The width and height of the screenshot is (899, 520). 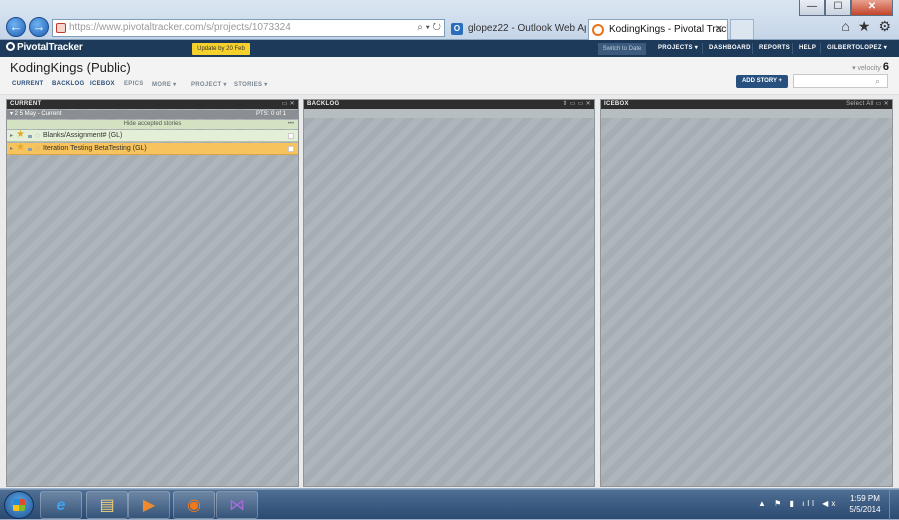 What do you see at coordinates (10, 46) in the screenshot?
I see `pivotal-logo-icon` at bounding box center [10, 46].